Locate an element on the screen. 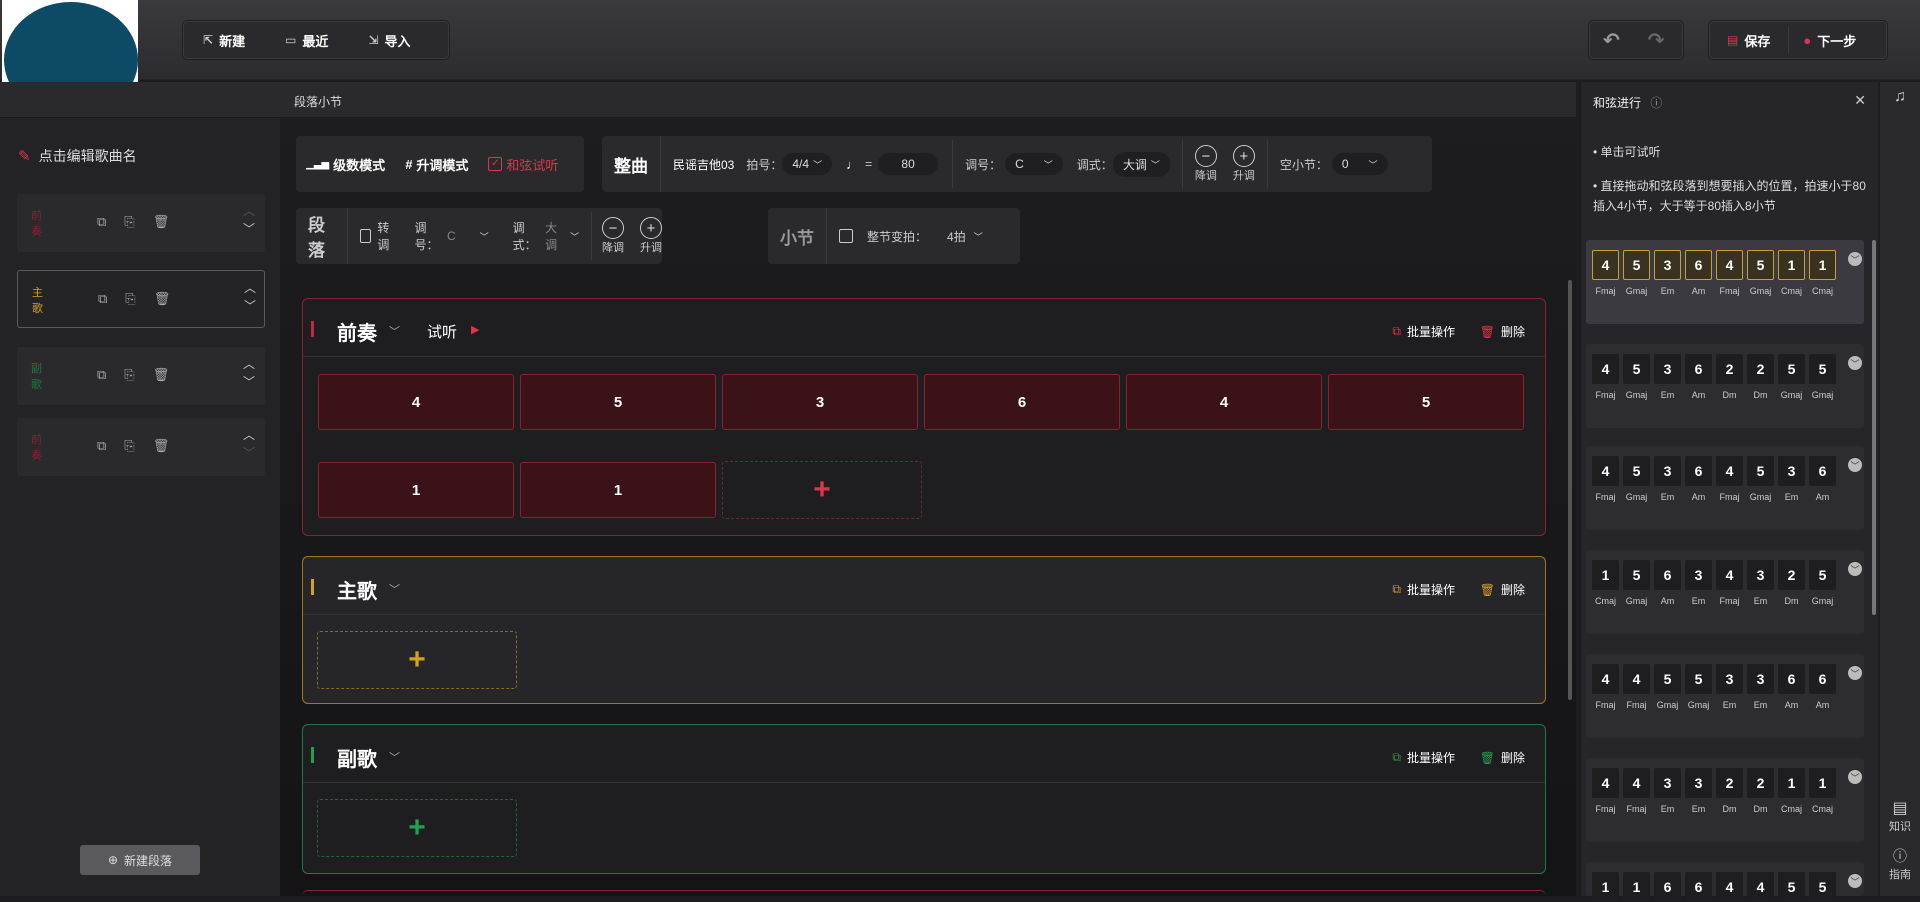 This screenshot has width=1920, height=902. empty-bars-select: 0 ﹀ is located at coordinates (1359, 164).